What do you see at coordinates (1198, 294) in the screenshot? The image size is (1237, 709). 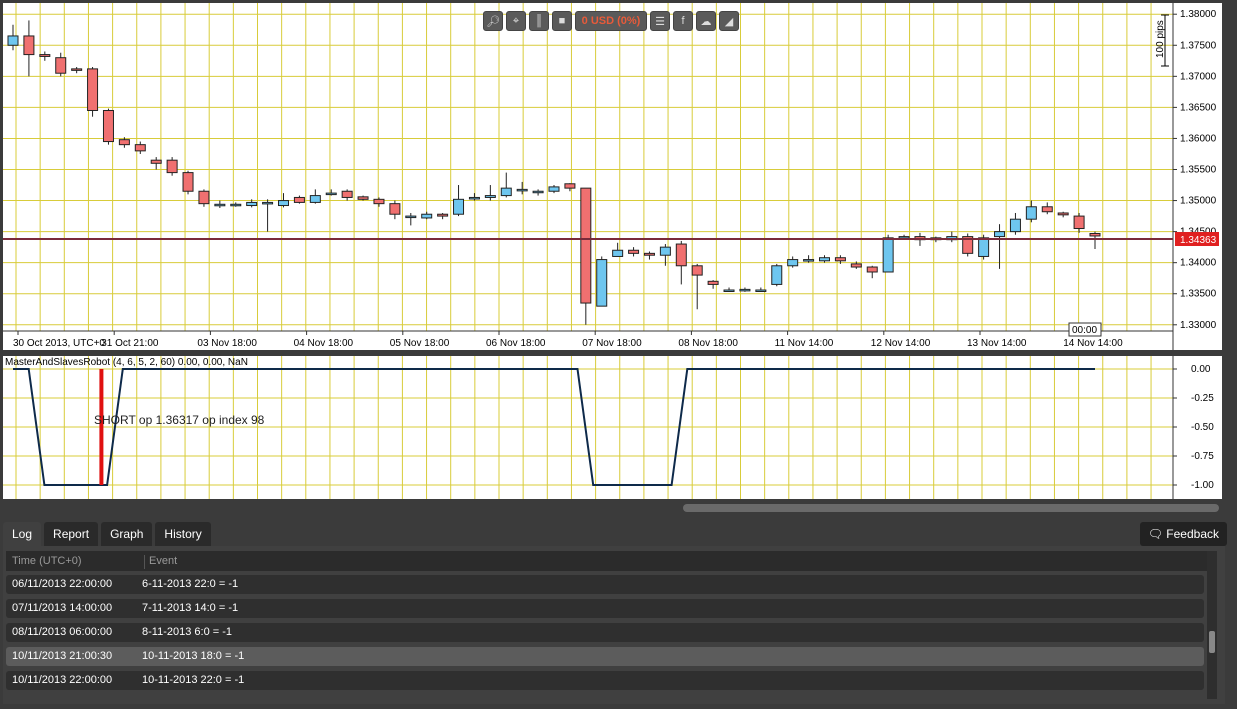 I see `y-tick-label: 1.33500` at bounding box center [1198, 294].